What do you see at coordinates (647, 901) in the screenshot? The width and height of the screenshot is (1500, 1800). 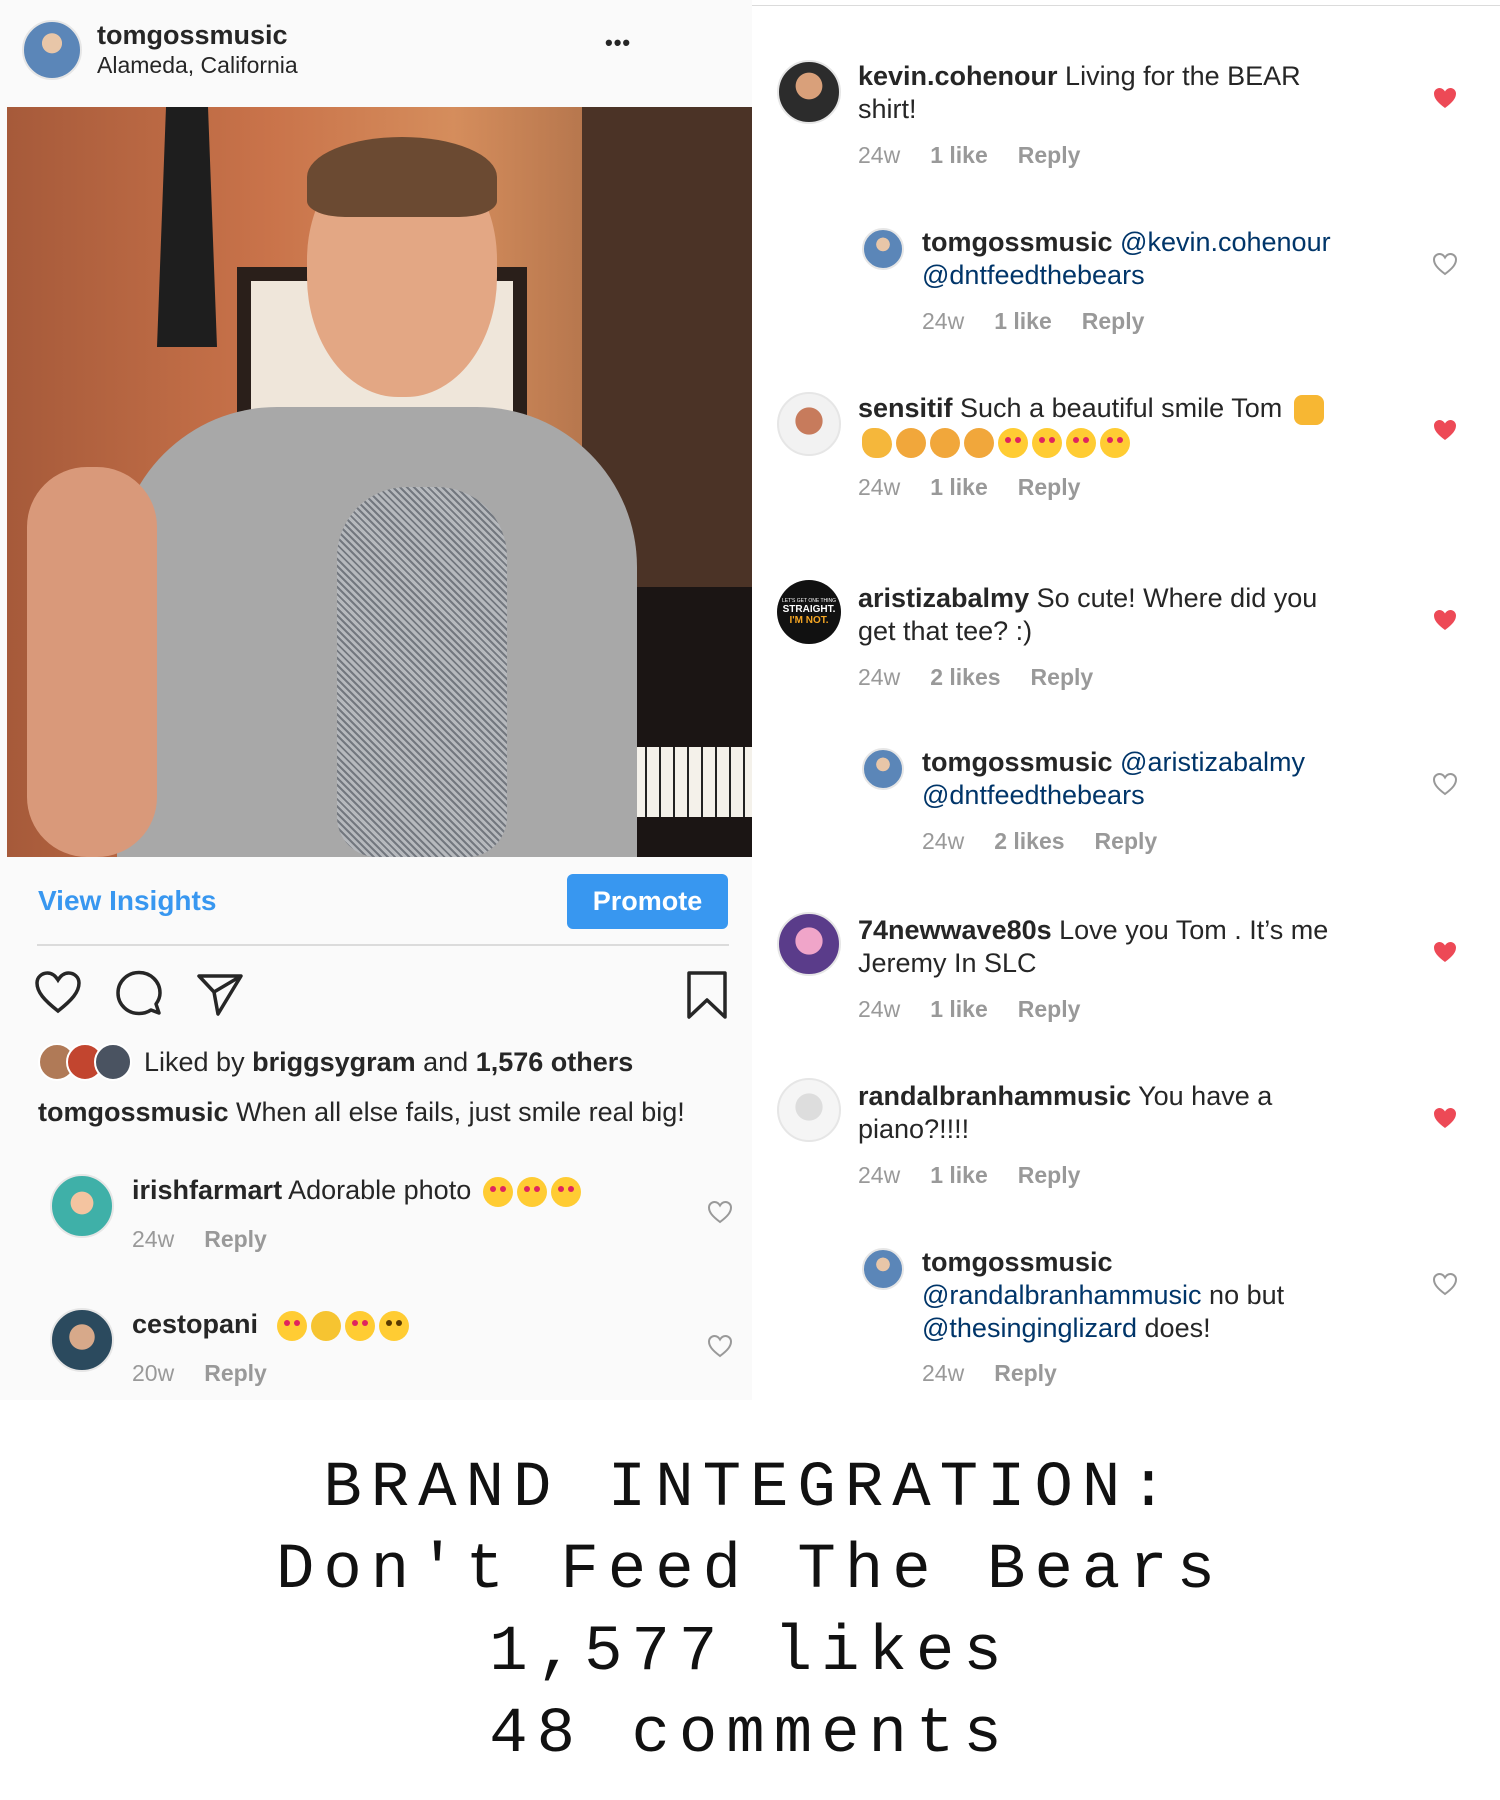 I see `promote-button: Promote` at bounding box center [647, 901].